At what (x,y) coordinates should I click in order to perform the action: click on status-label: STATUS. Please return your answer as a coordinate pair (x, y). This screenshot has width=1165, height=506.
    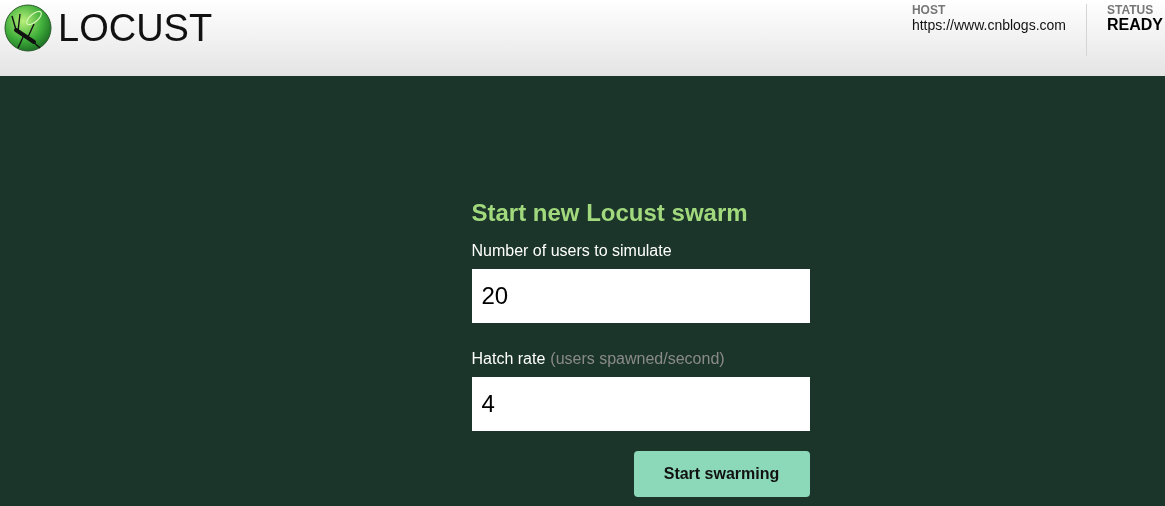
    Looking at the image, I should click on (1131, 10).